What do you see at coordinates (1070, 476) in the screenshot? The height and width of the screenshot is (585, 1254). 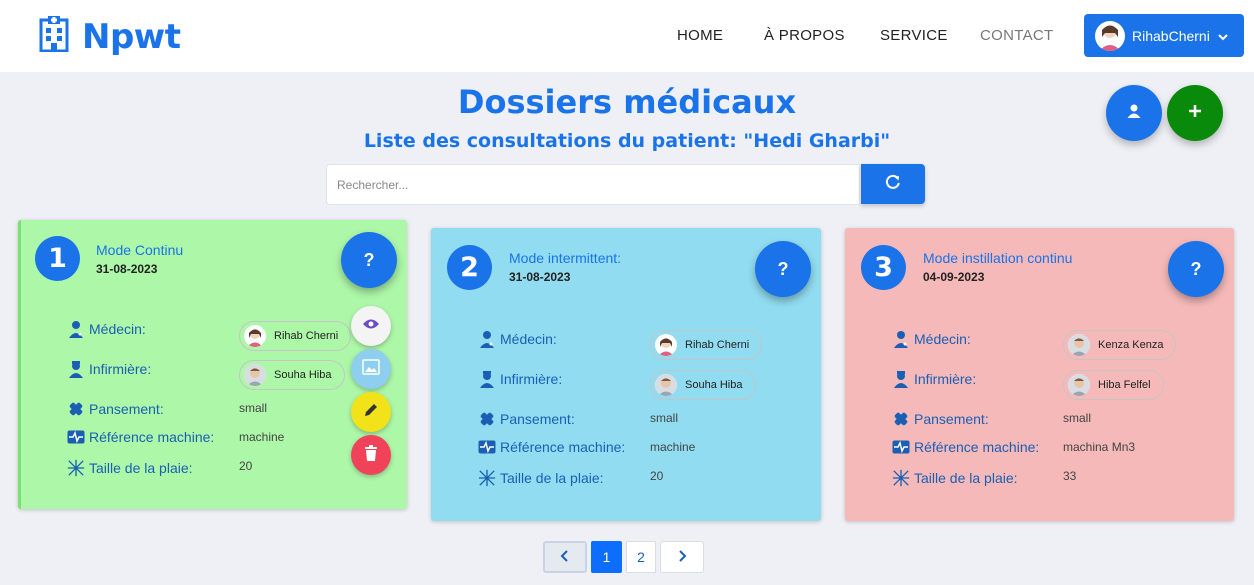 I see `taille-value: 33` at bounding box center [1070, 476].